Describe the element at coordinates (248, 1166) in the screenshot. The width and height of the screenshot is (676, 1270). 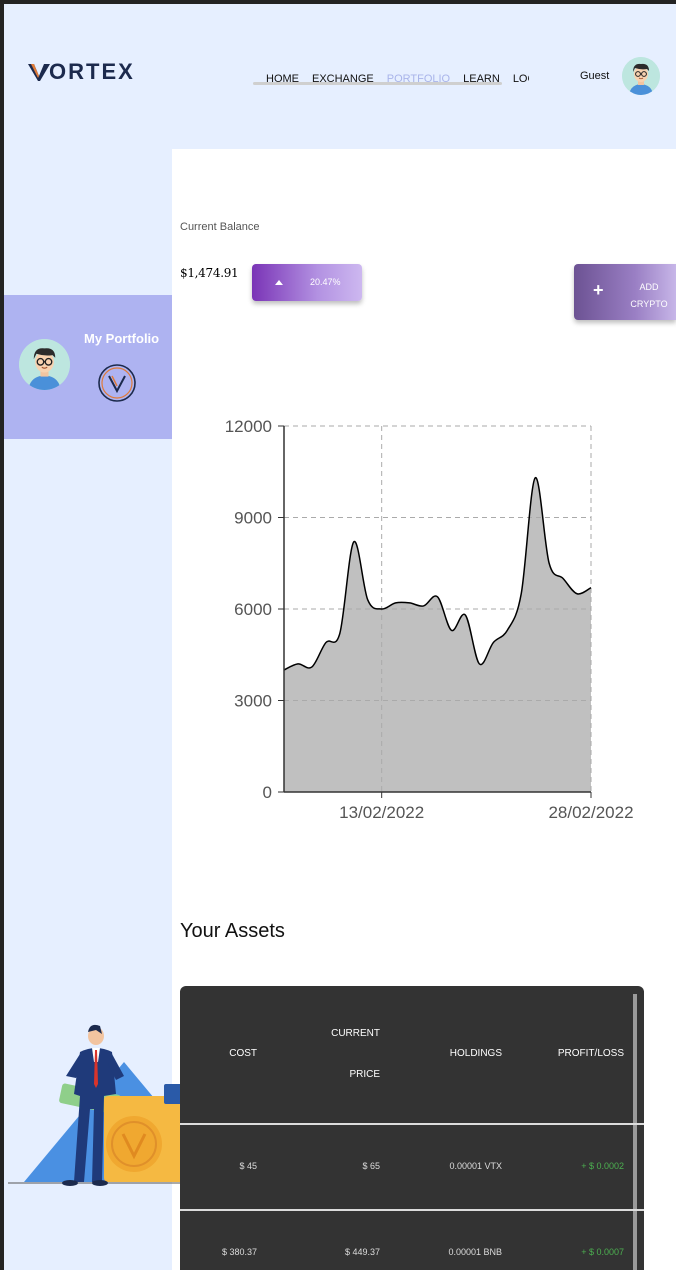
I see `table-cell-cost: $ 45` at that location.